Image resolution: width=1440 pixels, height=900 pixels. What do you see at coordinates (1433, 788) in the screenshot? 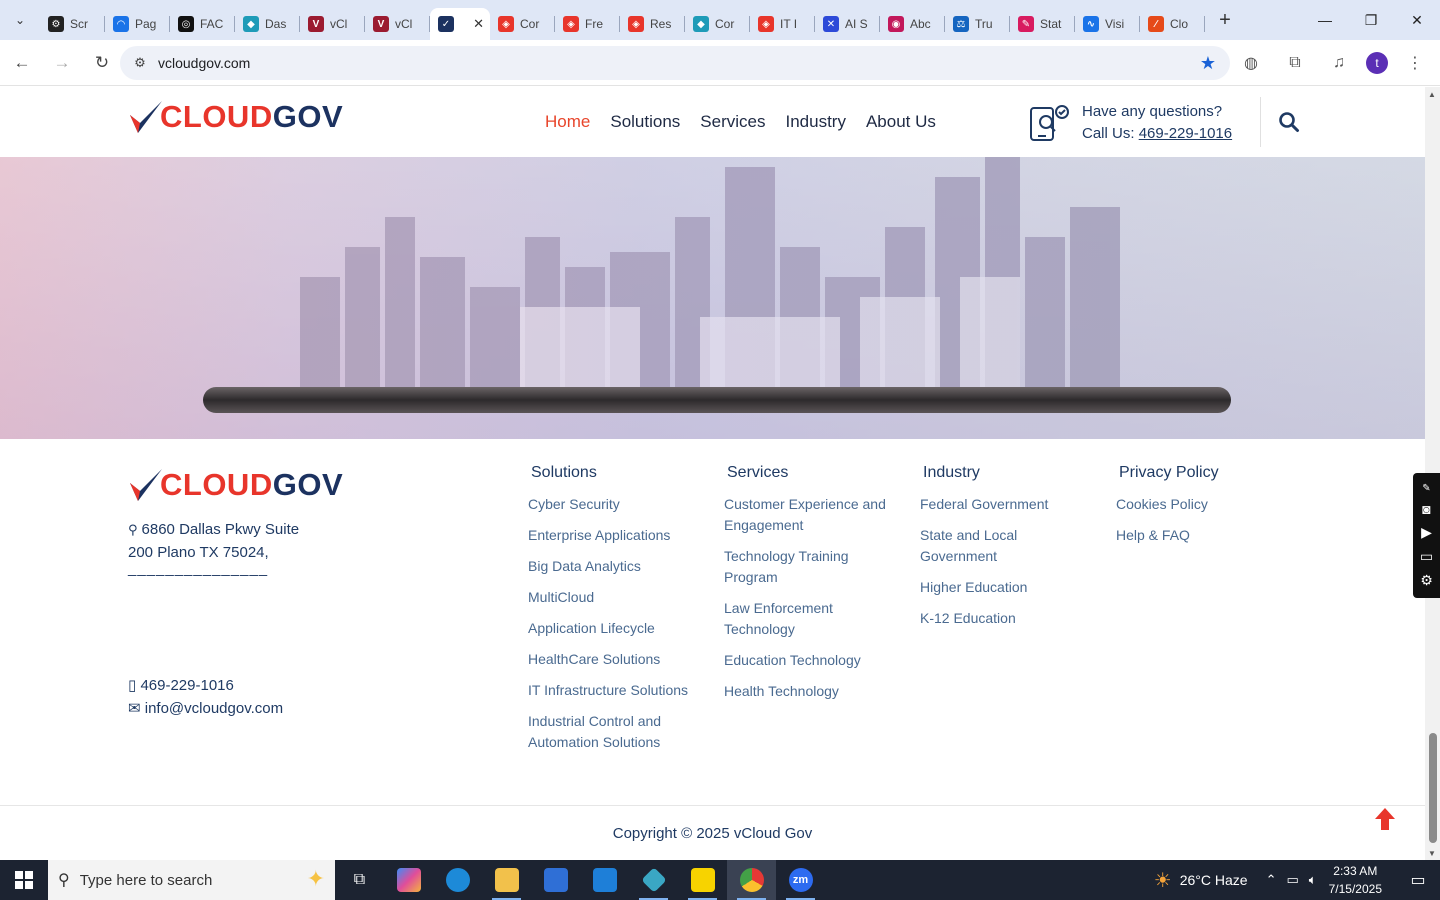
I see `scrollbar-thumb` at bounding box center [1433, 788].